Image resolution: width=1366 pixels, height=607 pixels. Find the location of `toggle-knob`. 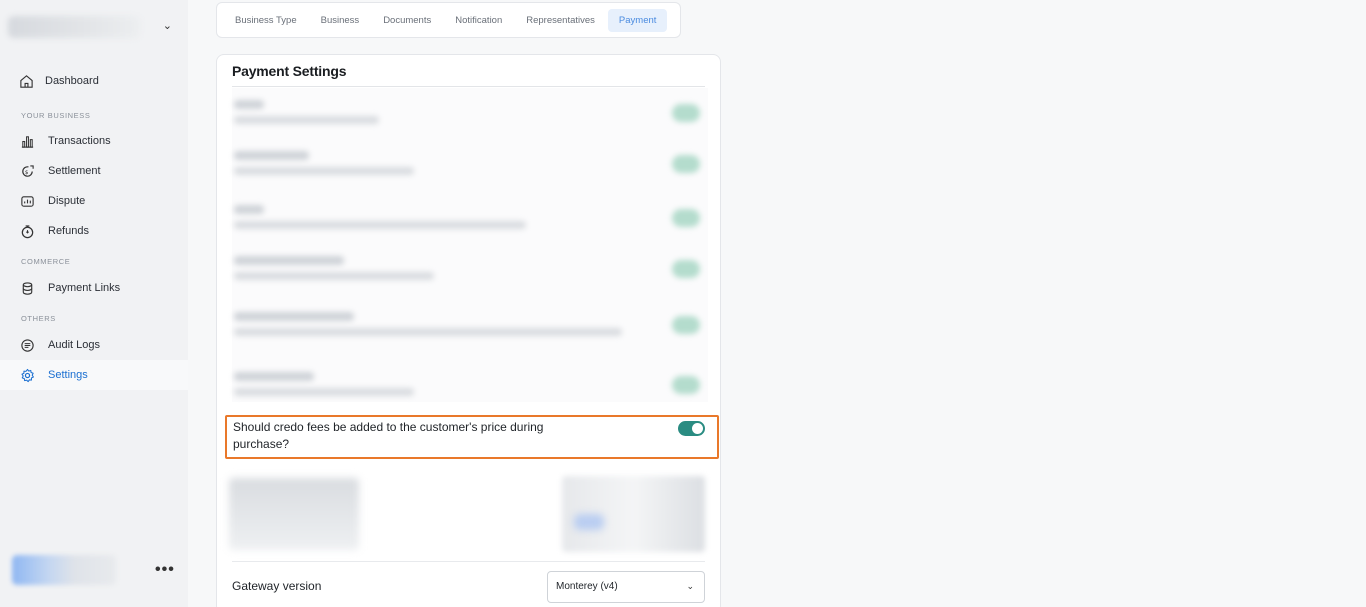

toggle-knob is located at coordinates (697, 428).